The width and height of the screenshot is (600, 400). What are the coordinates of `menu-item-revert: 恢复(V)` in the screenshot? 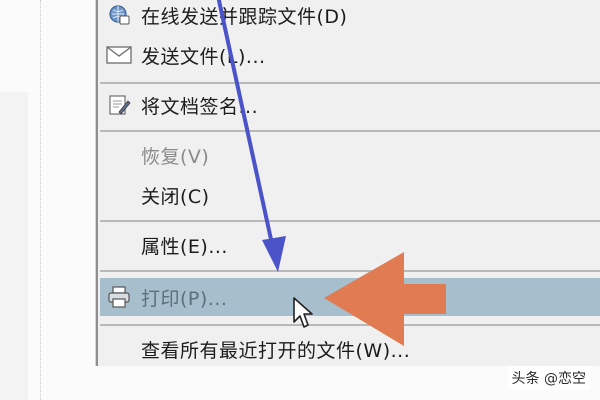 It's located at (350, 155).